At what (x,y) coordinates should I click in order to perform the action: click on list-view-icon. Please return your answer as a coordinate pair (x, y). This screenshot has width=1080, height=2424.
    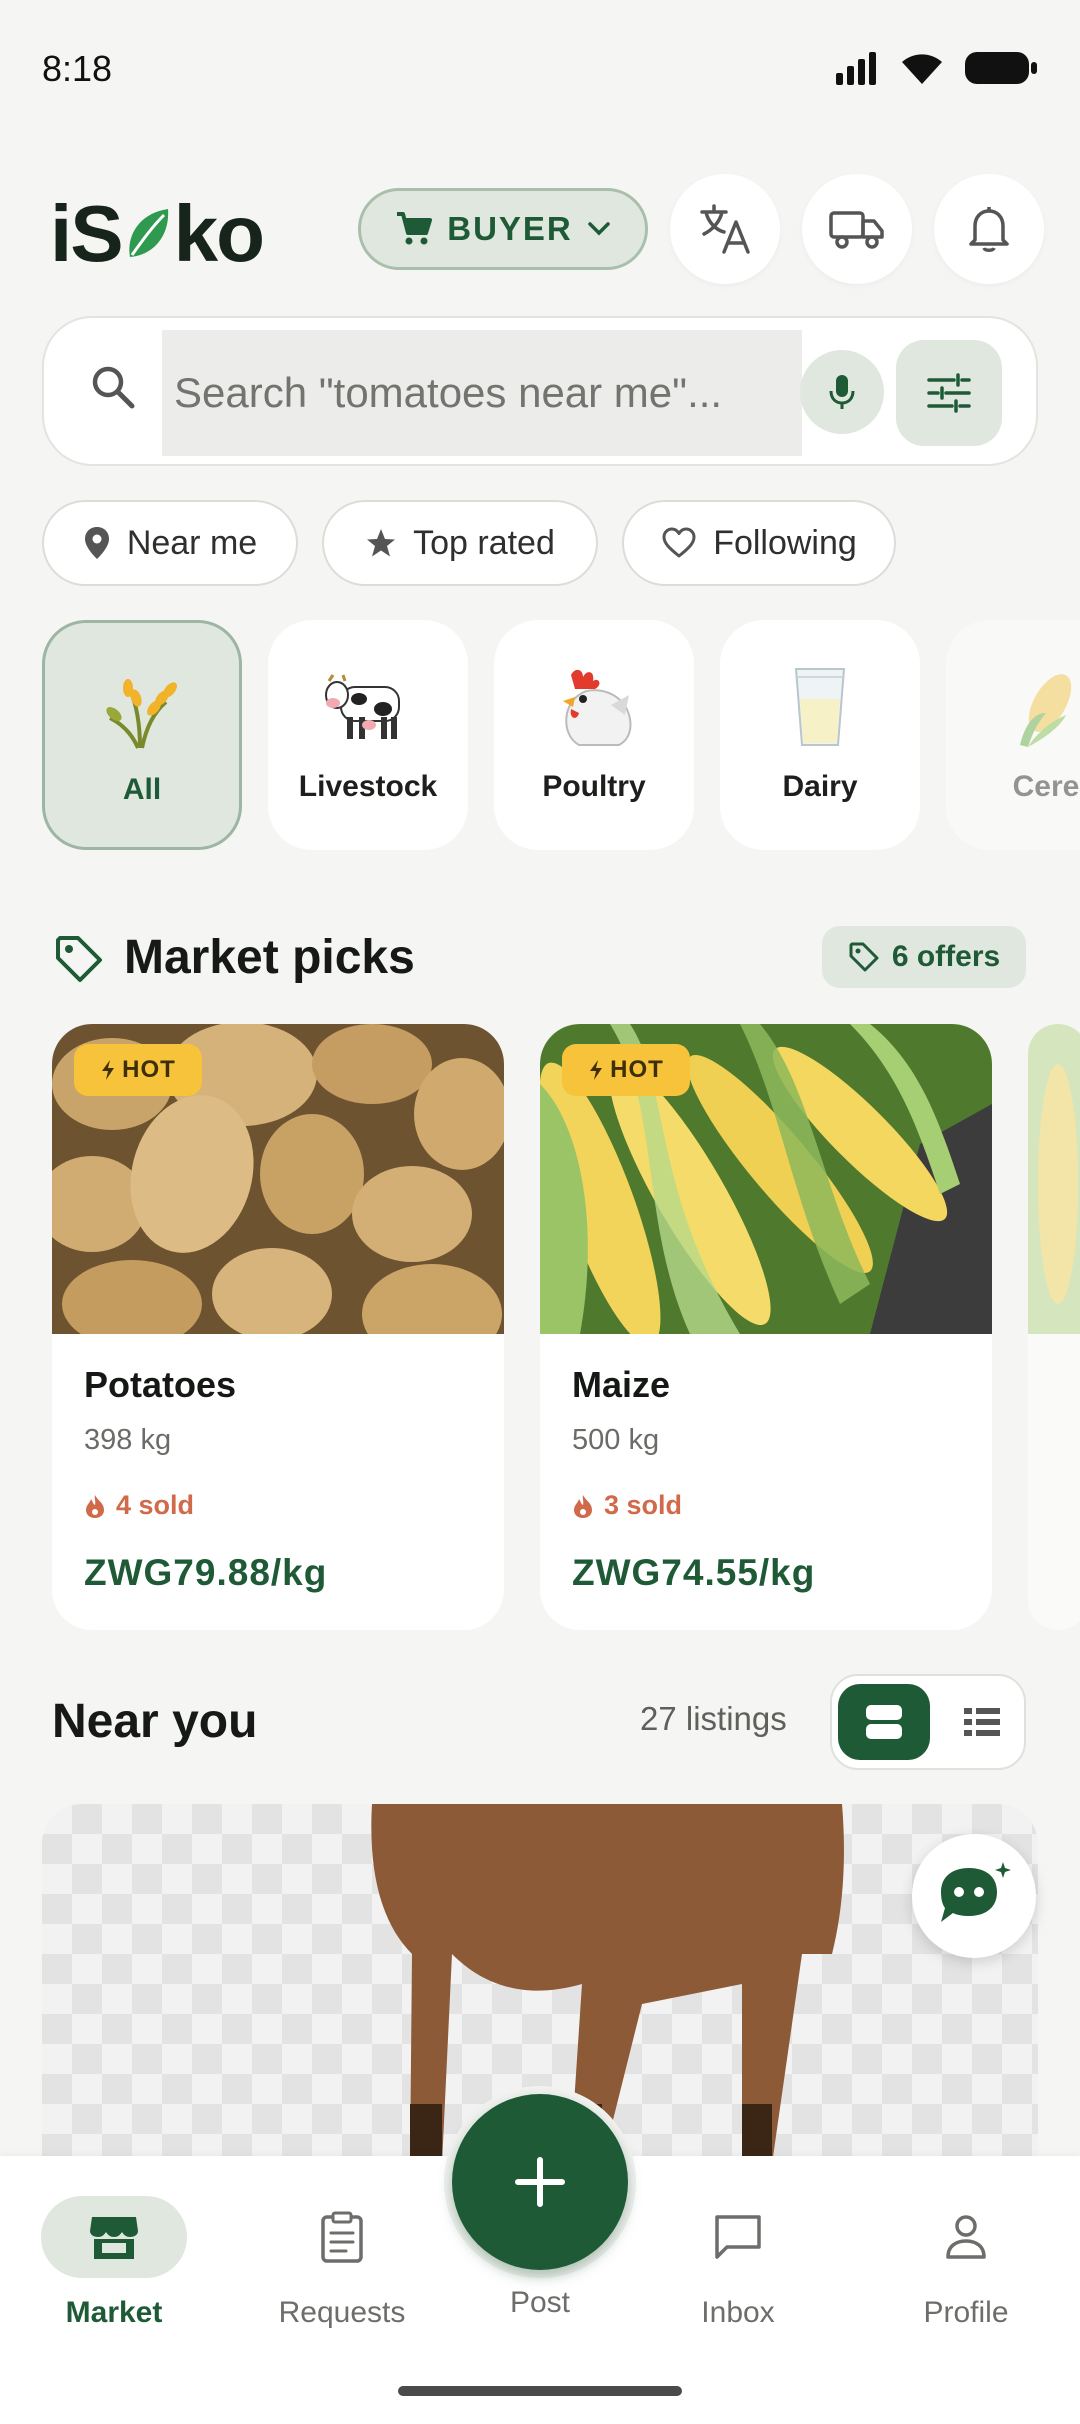
    Looking at the image, I should click on (982, 1722).